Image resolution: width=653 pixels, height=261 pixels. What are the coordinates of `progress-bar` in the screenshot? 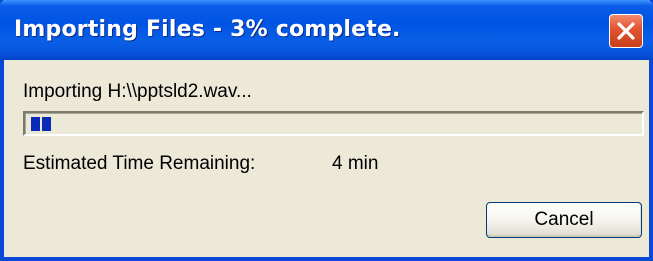 It's located at (333, 123).